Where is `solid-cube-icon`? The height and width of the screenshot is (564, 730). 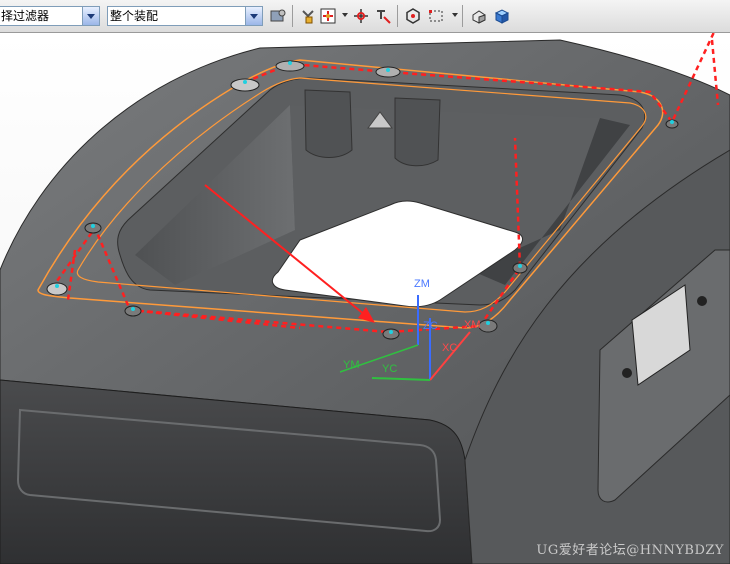
solid-cube-icon is located at coordinates (502, 16).